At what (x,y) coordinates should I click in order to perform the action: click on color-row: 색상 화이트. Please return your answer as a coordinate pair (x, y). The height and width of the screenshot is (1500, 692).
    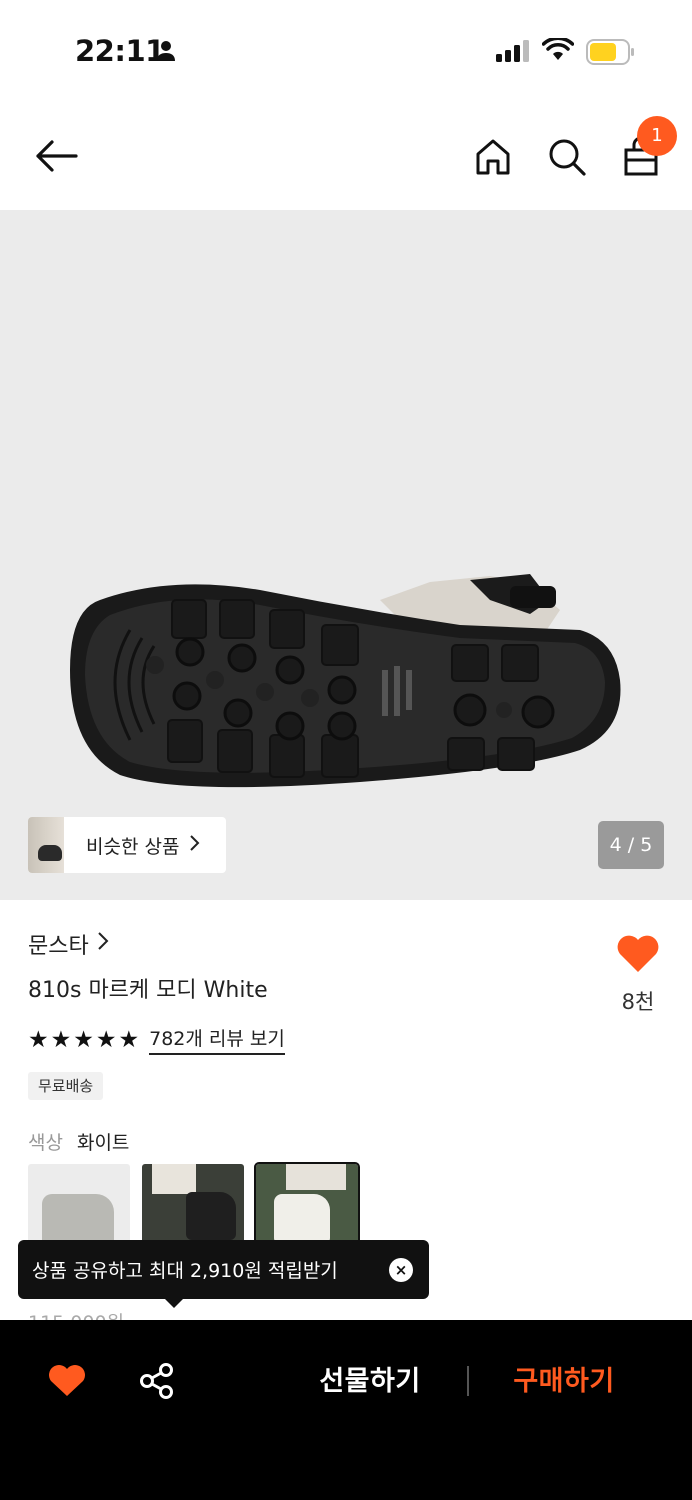
    Looking at the image, I should click on (78, 1141).